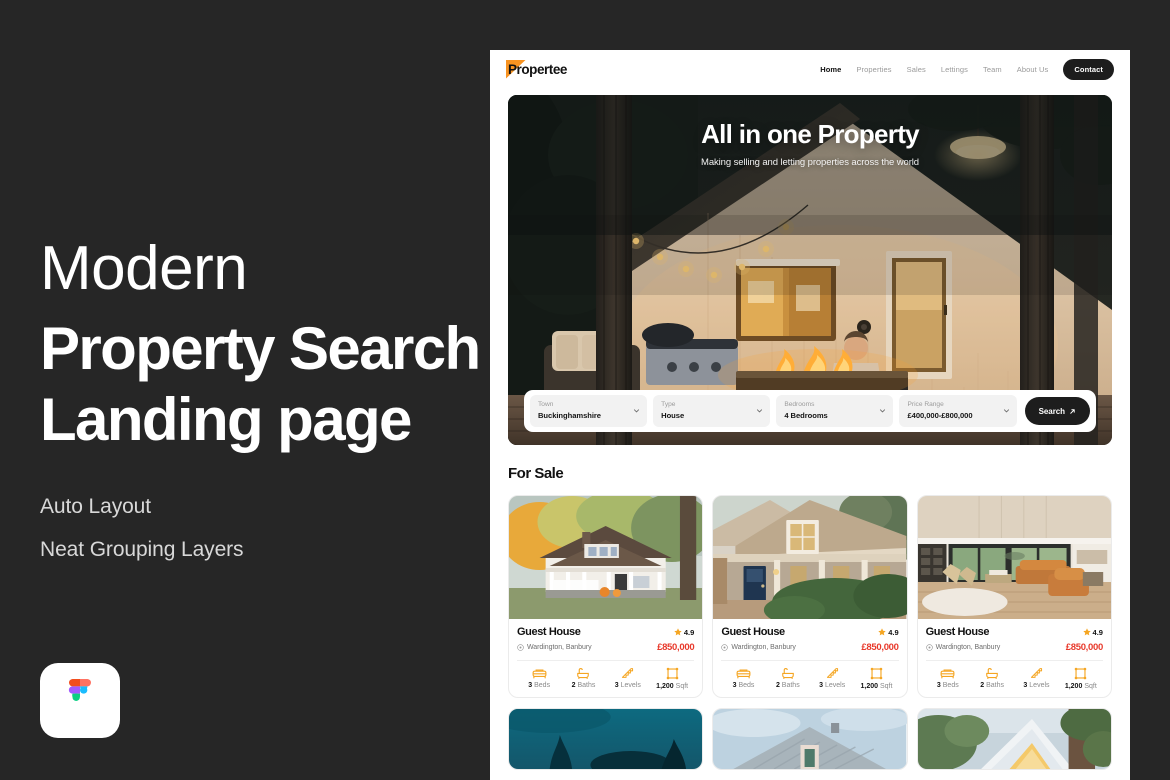 The height and width of the screenshot is (780, 1170). I want to click on nav-link-properties: Properties, so click(873, 69).